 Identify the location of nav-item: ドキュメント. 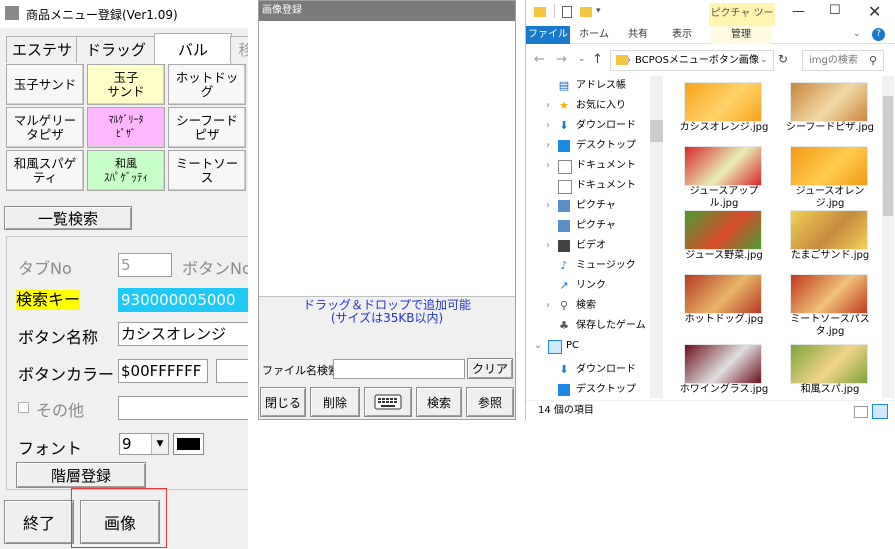
(590, 186).